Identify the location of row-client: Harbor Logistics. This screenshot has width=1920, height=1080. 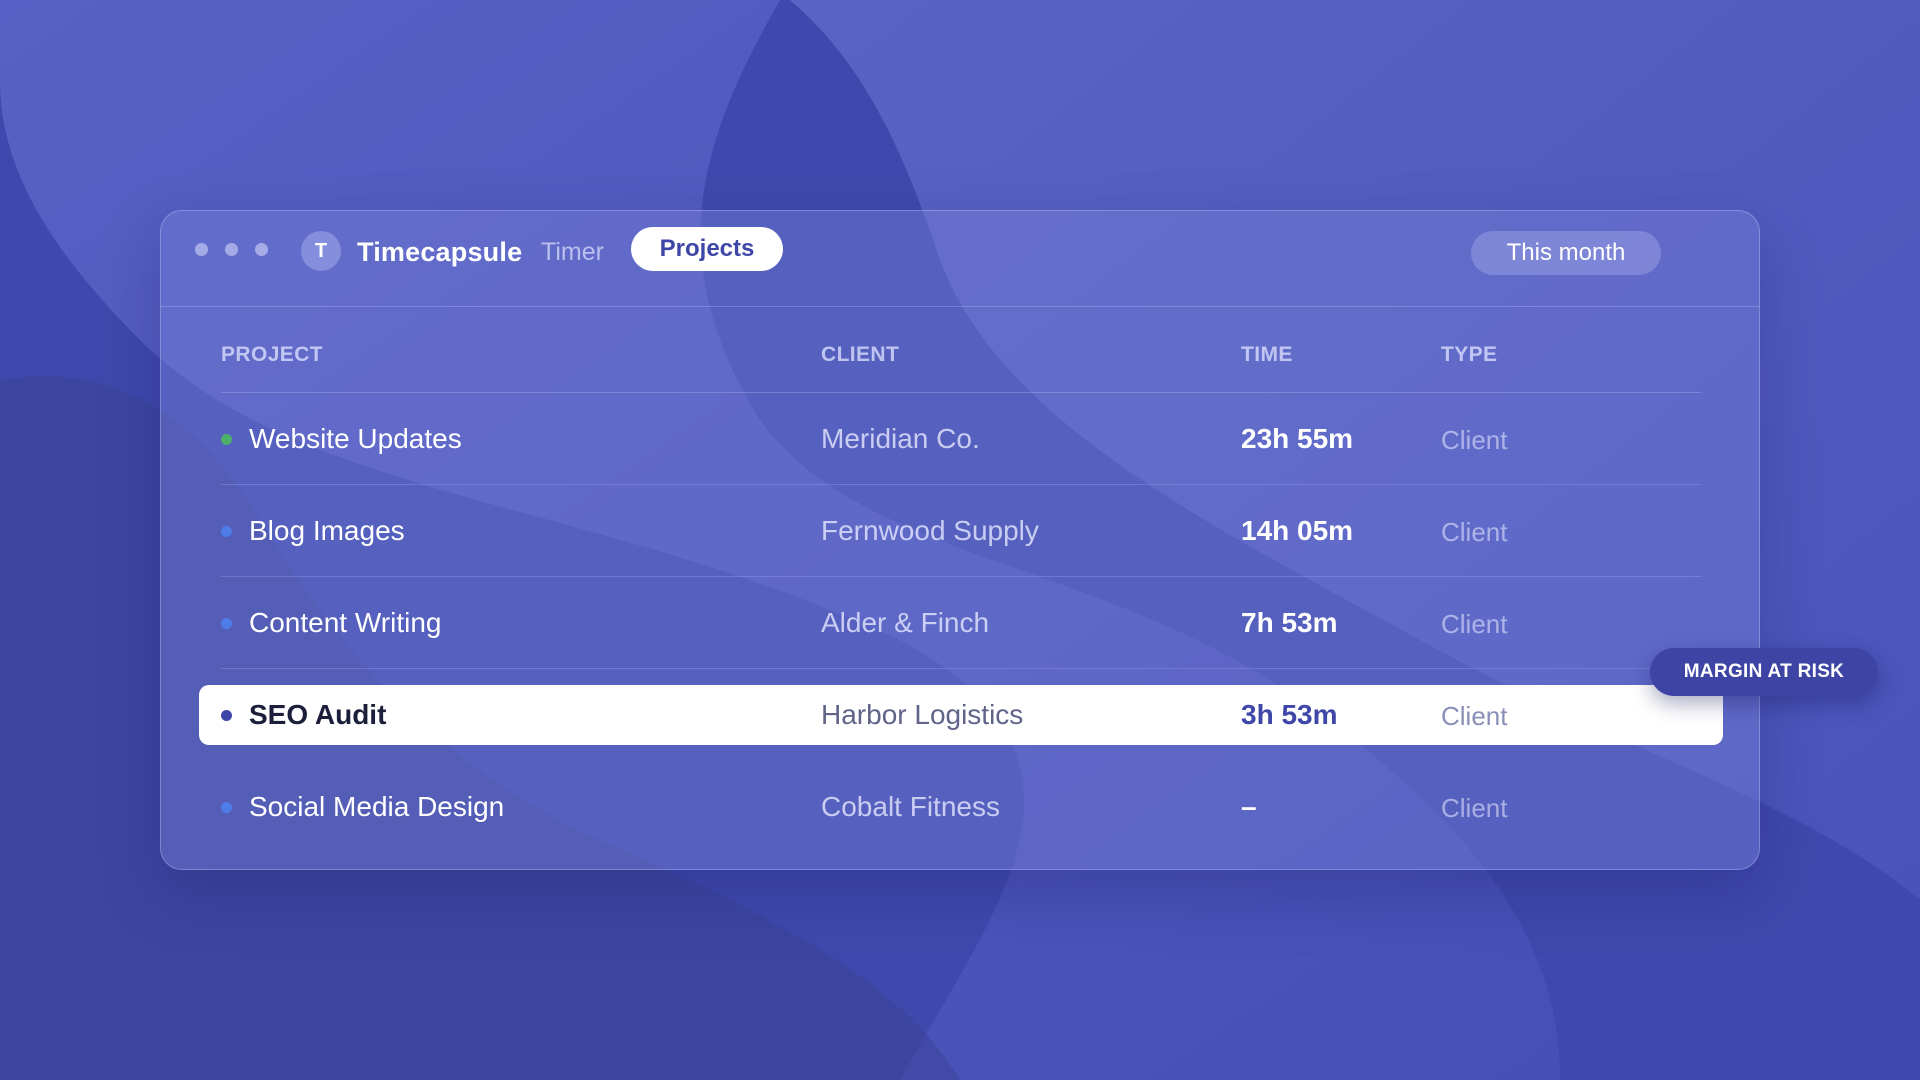
(922, 714).